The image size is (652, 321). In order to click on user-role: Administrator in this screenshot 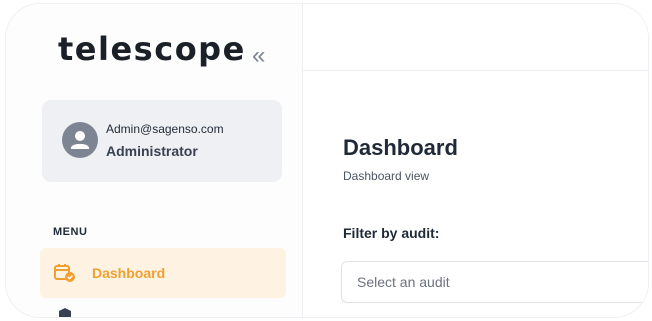, I will do `click(152, 151)`.